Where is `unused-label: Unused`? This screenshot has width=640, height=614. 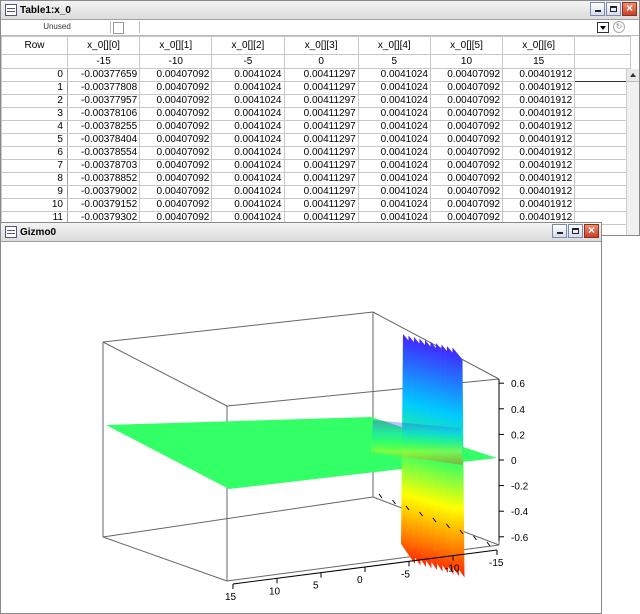
unused-label: Unused is located at coordinates (57, 27).